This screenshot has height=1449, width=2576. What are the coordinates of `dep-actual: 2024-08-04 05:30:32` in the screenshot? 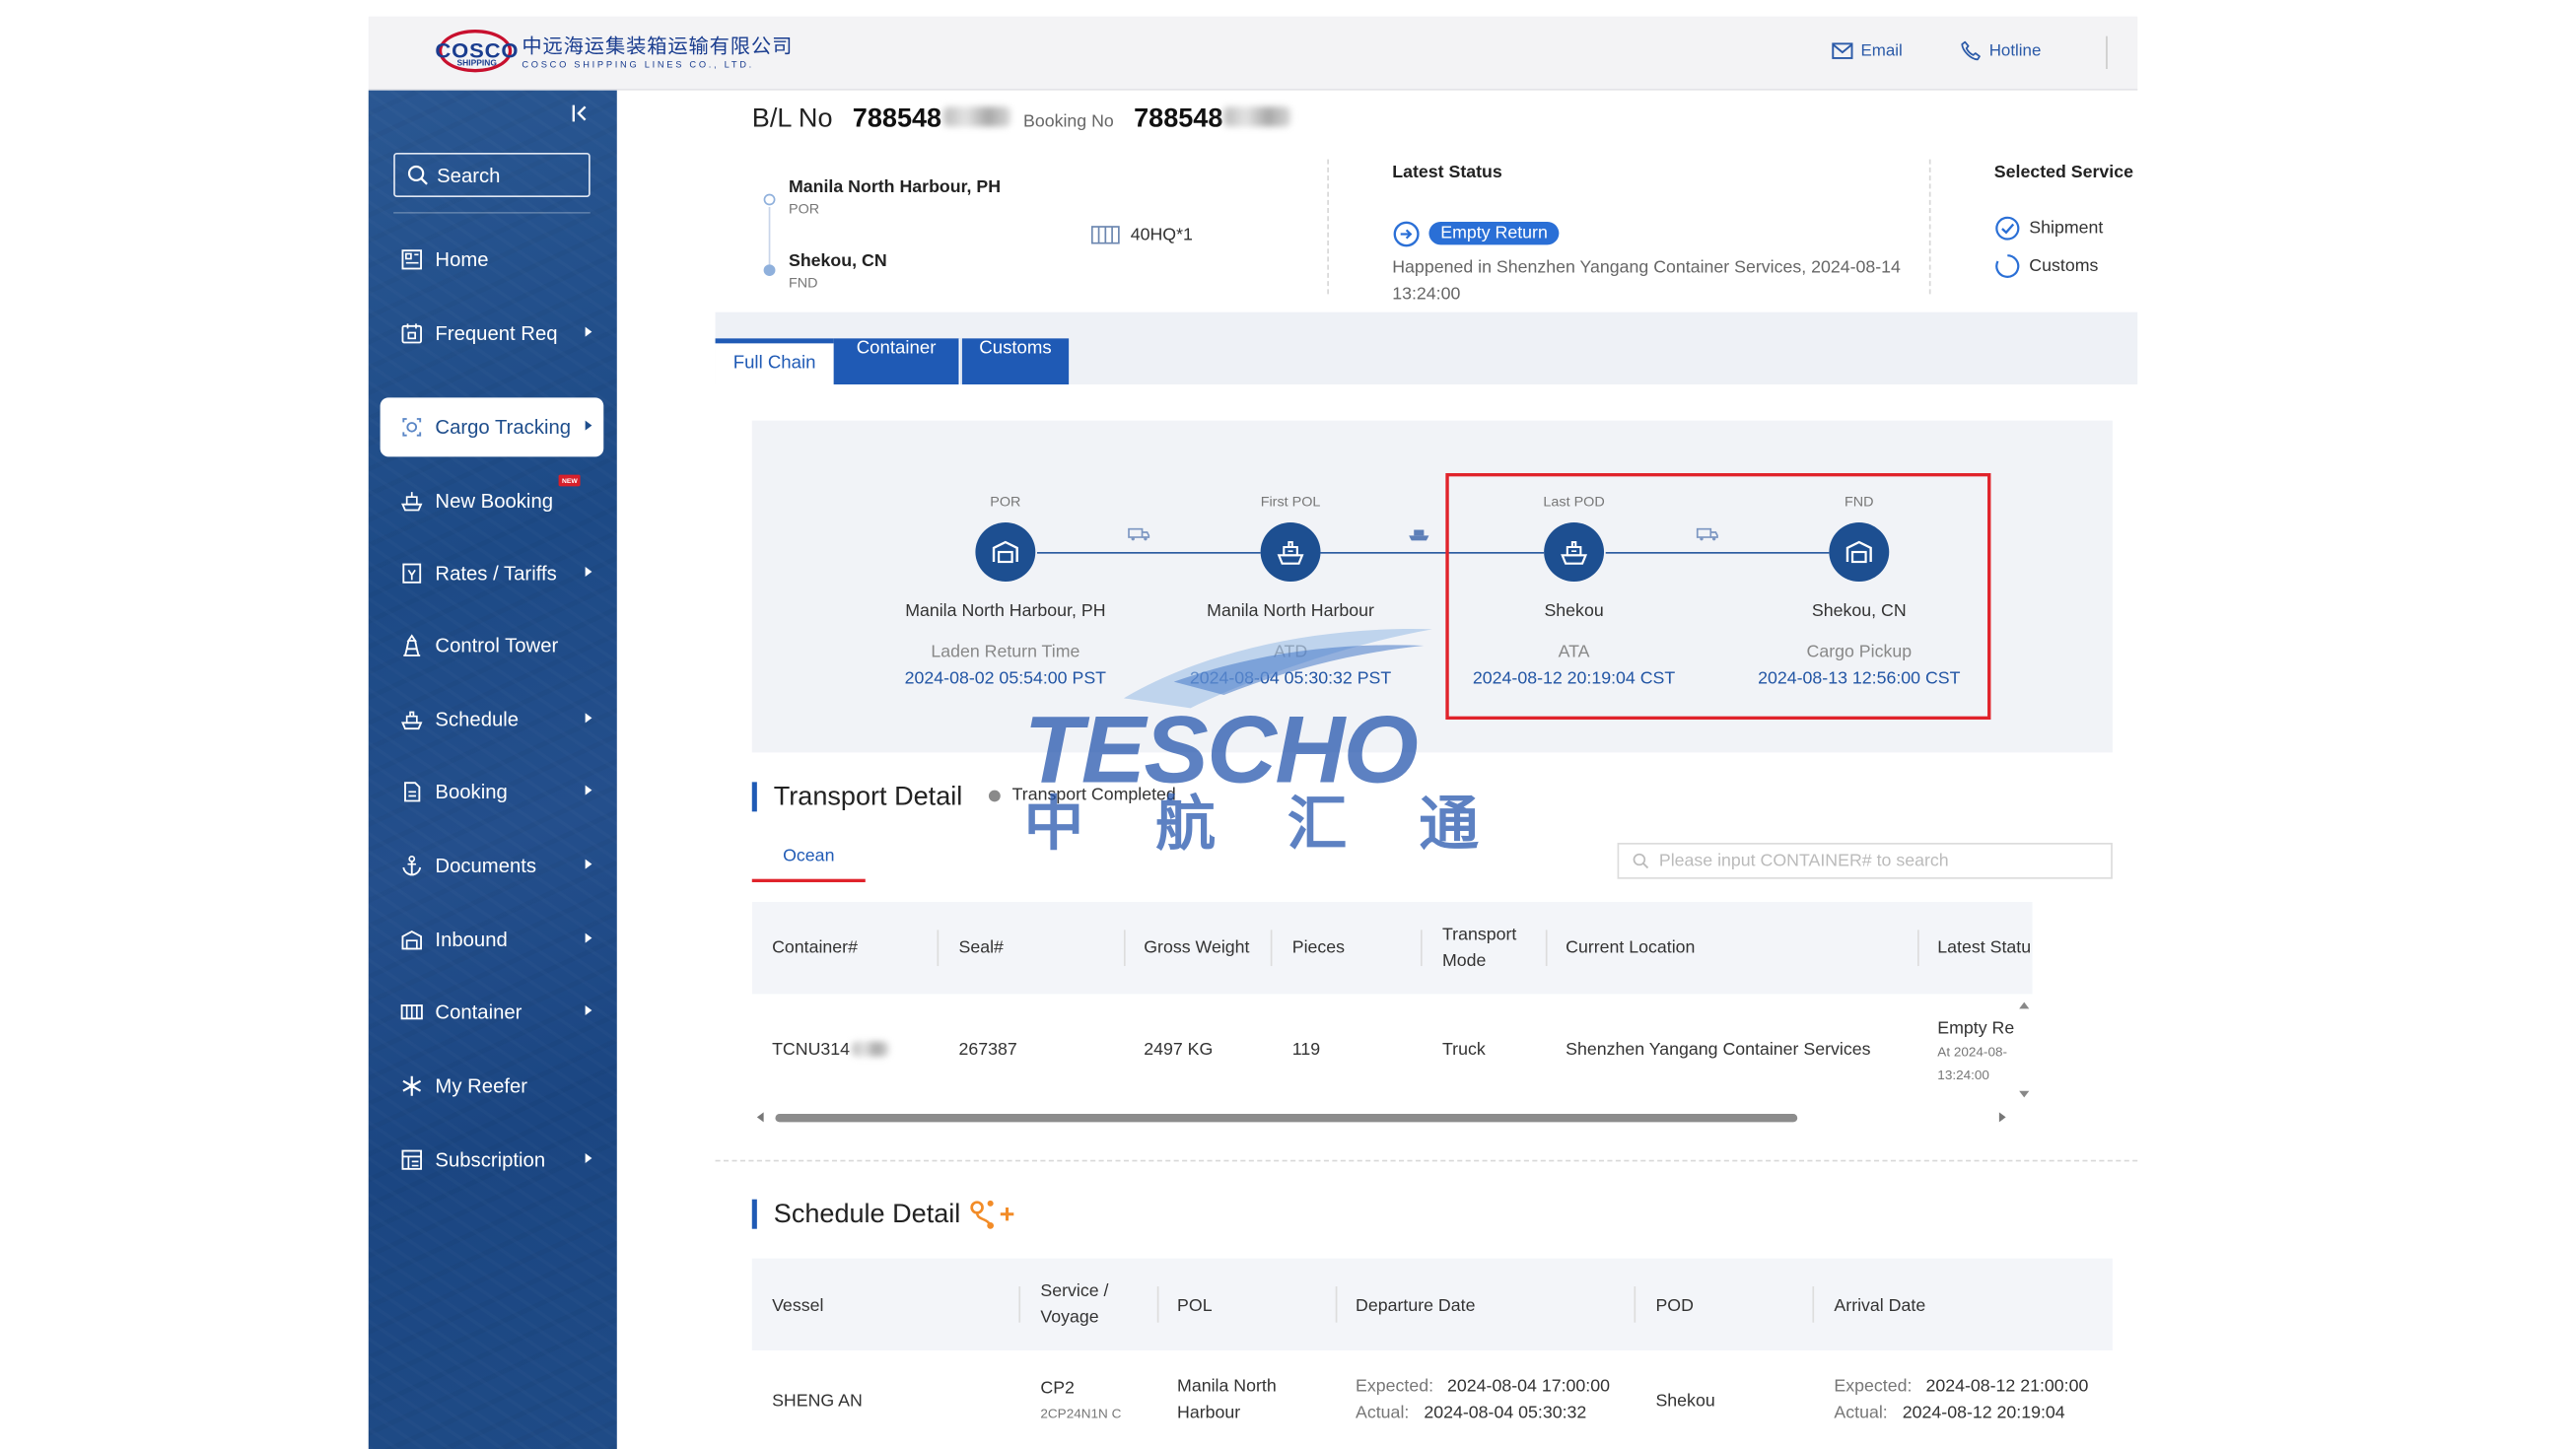 It's located at (1505, 1413).